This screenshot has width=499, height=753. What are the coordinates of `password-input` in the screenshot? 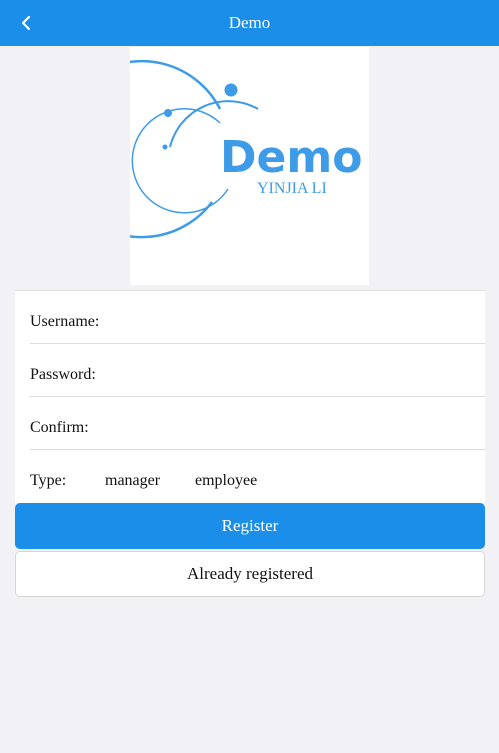 It's located at (293, 373).